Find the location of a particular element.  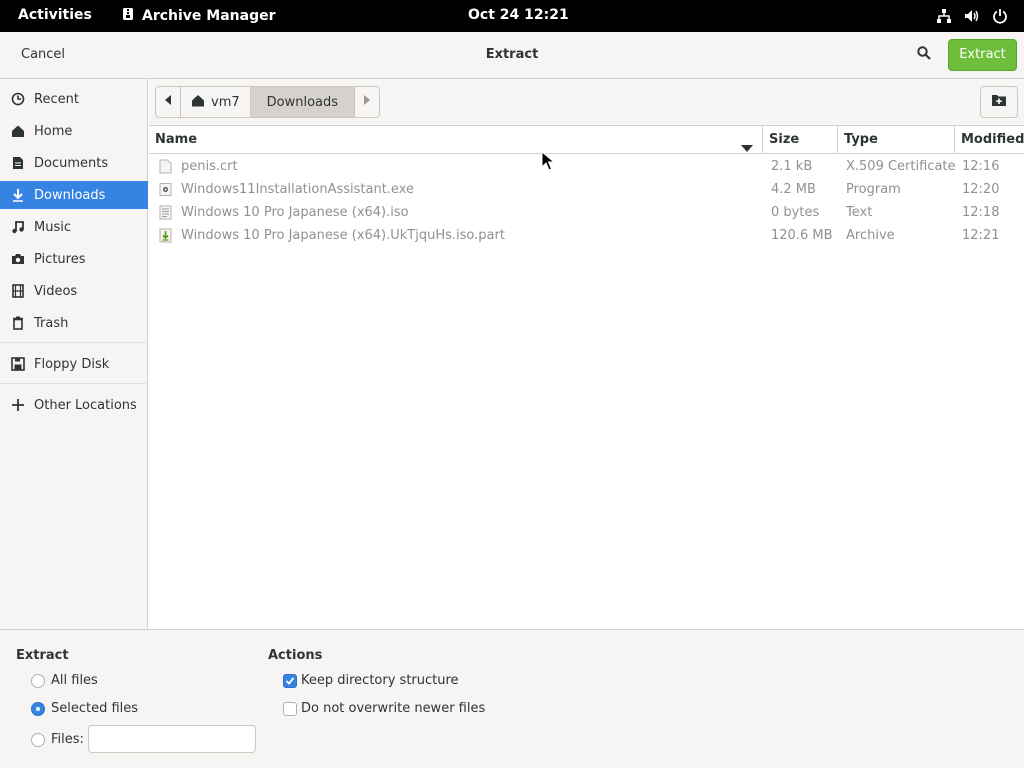

breadcrumb-home-label: vm7 is located at coordinates (225, 102).